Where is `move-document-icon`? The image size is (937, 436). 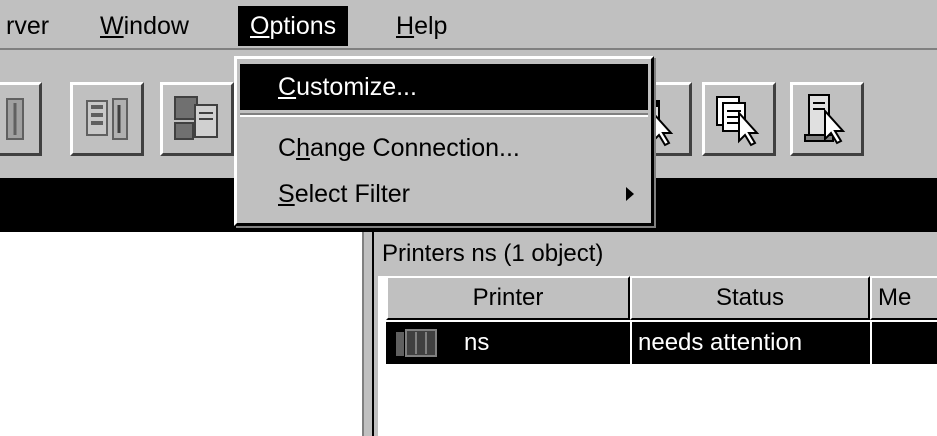 move-document-icon is located at coordinates (196, 118).